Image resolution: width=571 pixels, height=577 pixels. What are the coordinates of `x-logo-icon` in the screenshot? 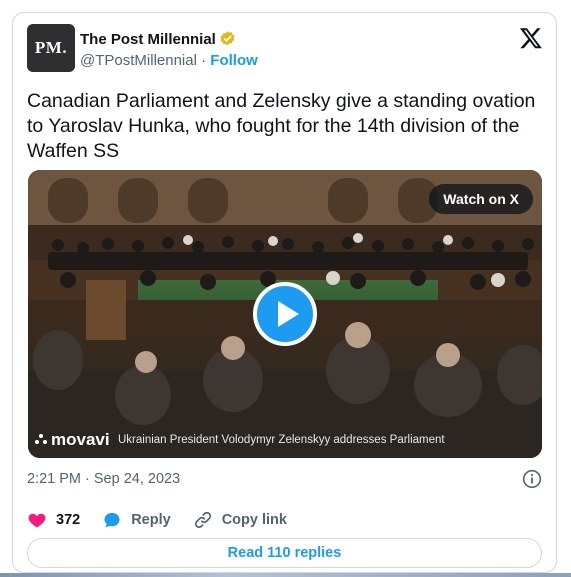 It's located at (531, 38).